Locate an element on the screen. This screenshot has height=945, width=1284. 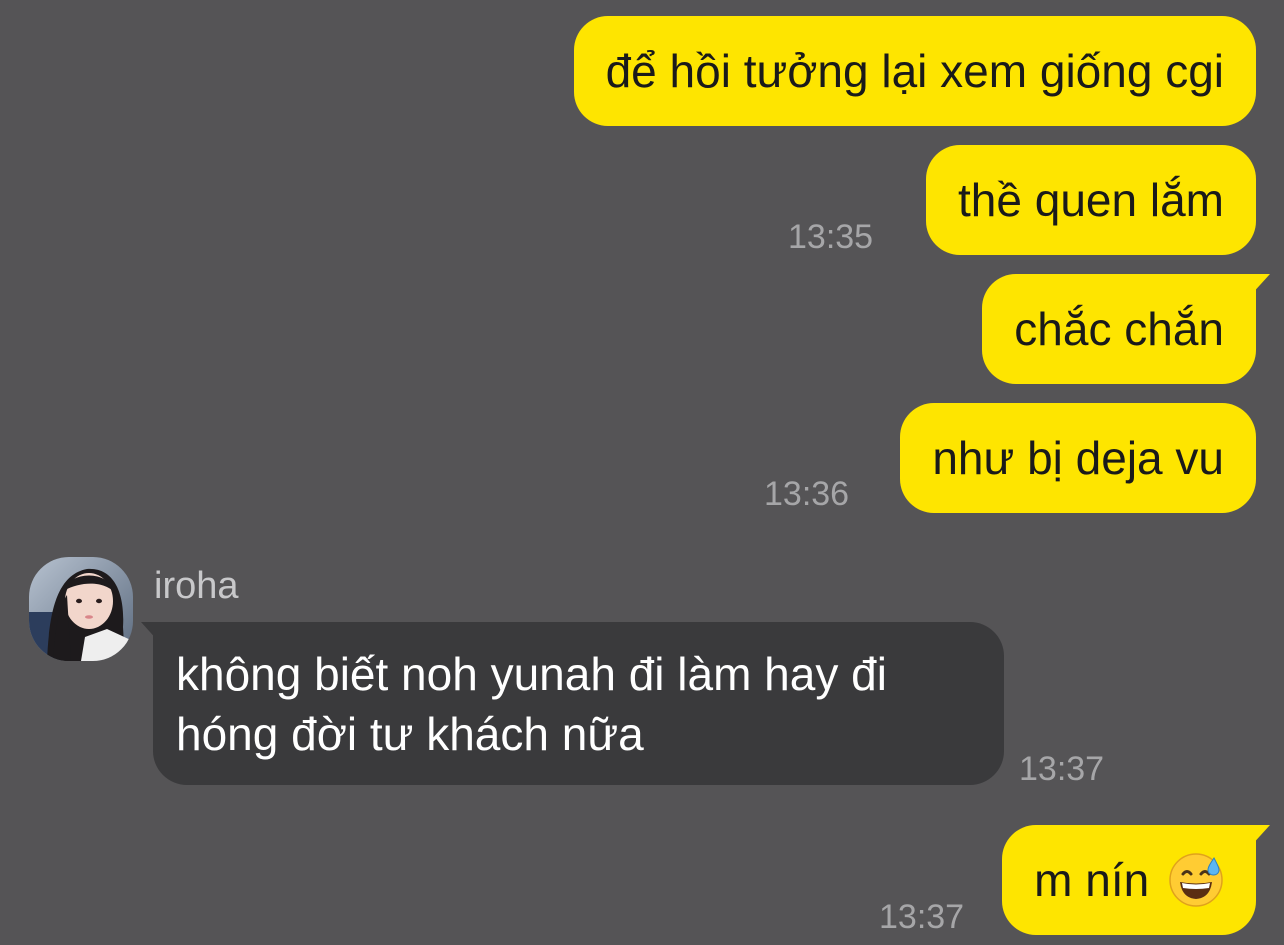
message-text: chắc chắn is located at coordinates (1119, 329).